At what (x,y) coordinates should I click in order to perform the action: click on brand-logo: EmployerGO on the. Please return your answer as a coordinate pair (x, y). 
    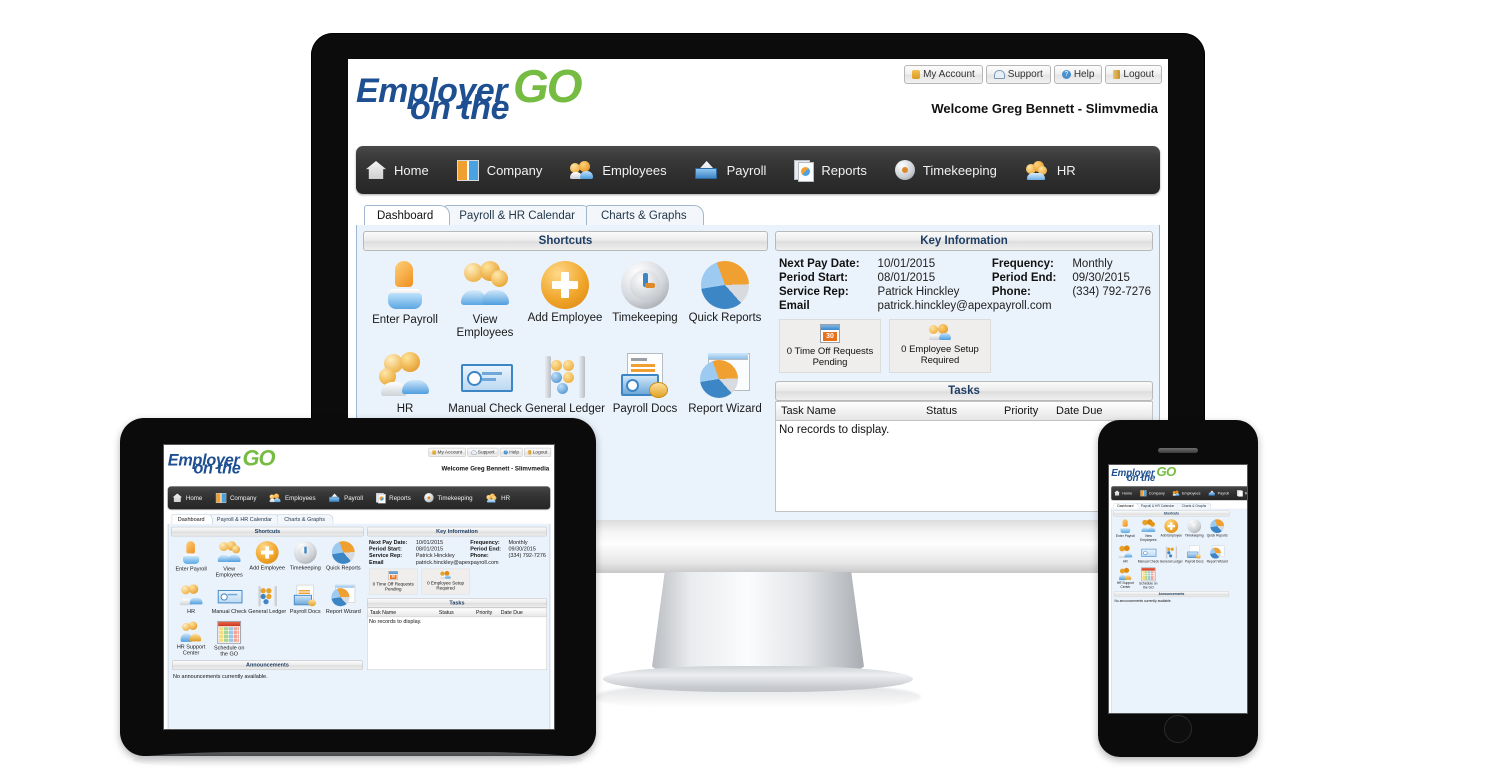
    Looking at the image, I should click on (1143, 474).